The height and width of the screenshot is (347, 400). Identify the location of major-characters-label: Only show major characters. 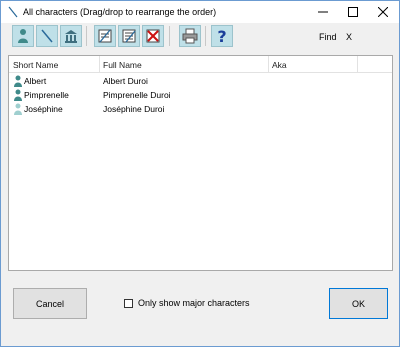
(194, 303).